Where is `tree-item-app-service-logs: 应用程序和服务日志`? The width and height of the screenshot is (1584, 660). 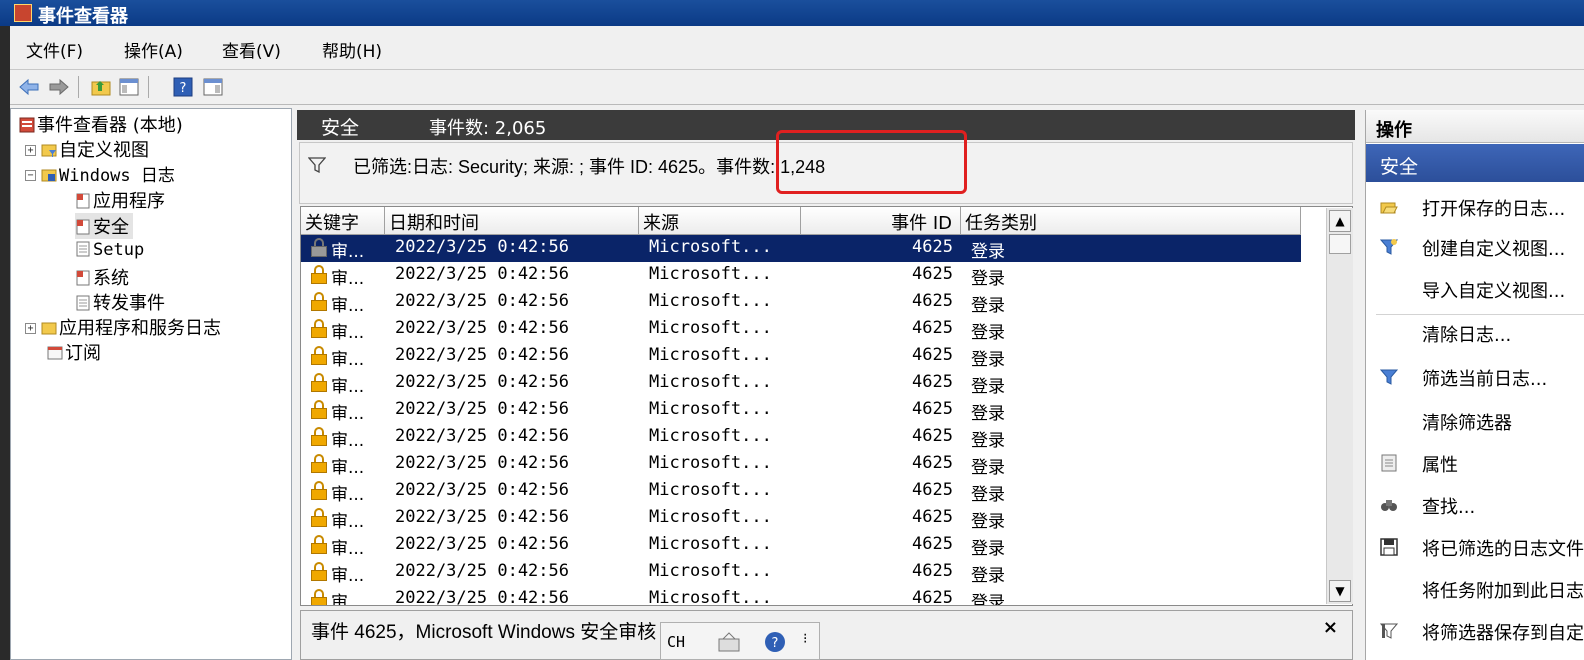
tree-item-app-service-logs: 应用程序和服务日志 is located at coordinates (131, 327).